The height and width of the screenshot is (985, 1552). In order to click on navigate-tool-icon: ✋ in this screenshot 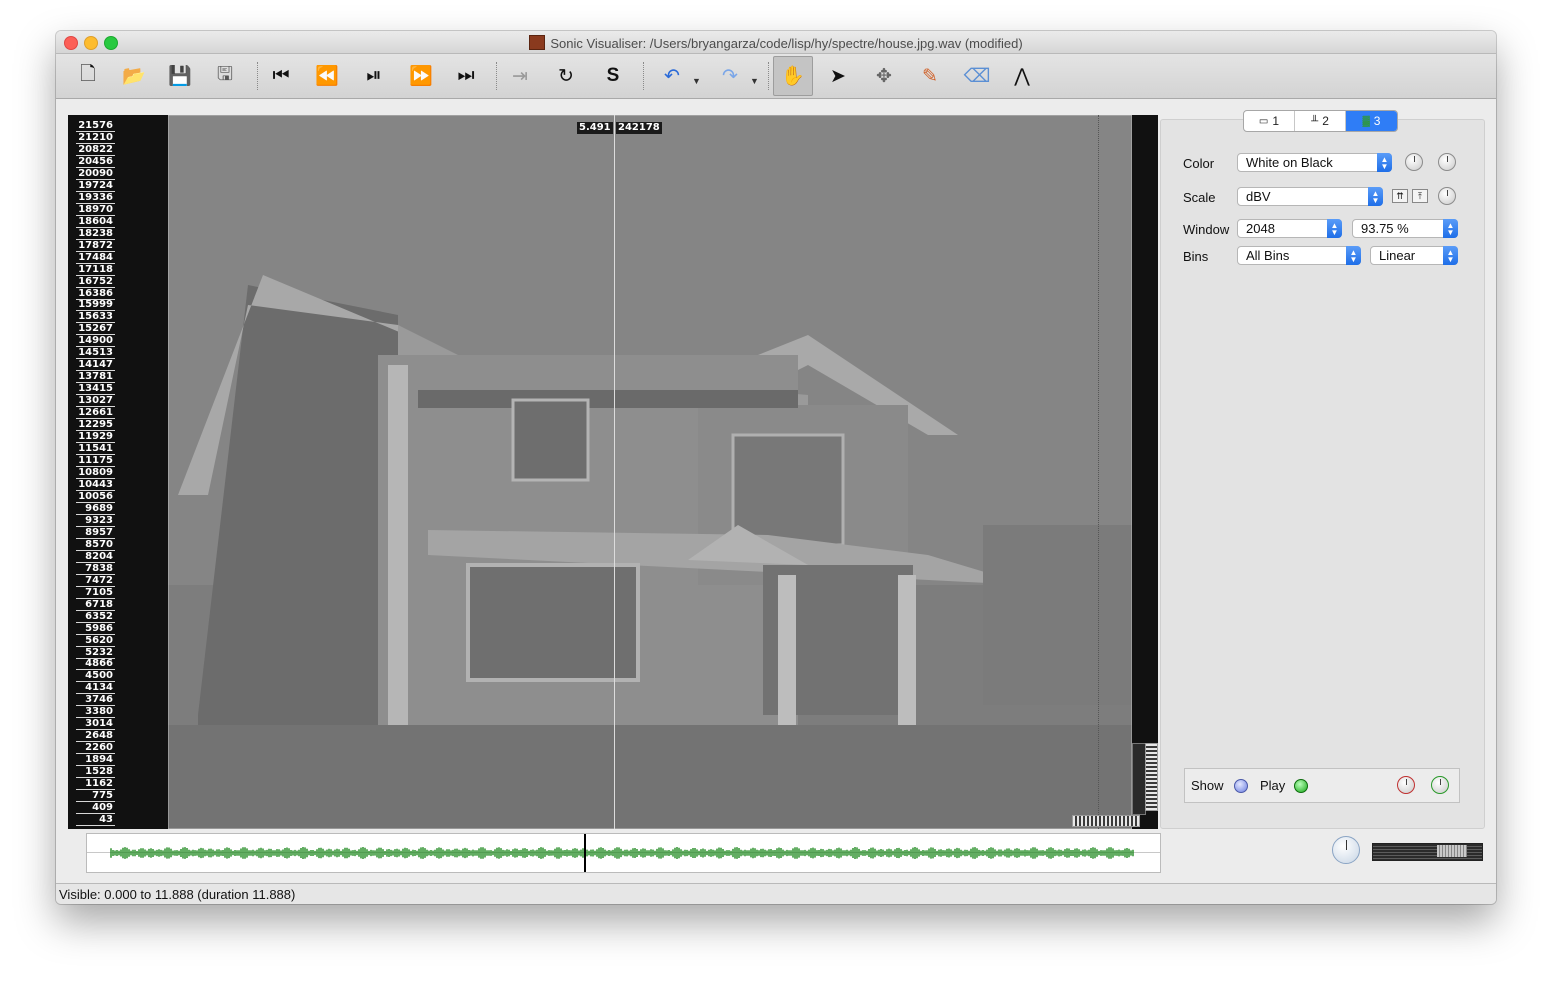, I will do `click(793, 76)`.